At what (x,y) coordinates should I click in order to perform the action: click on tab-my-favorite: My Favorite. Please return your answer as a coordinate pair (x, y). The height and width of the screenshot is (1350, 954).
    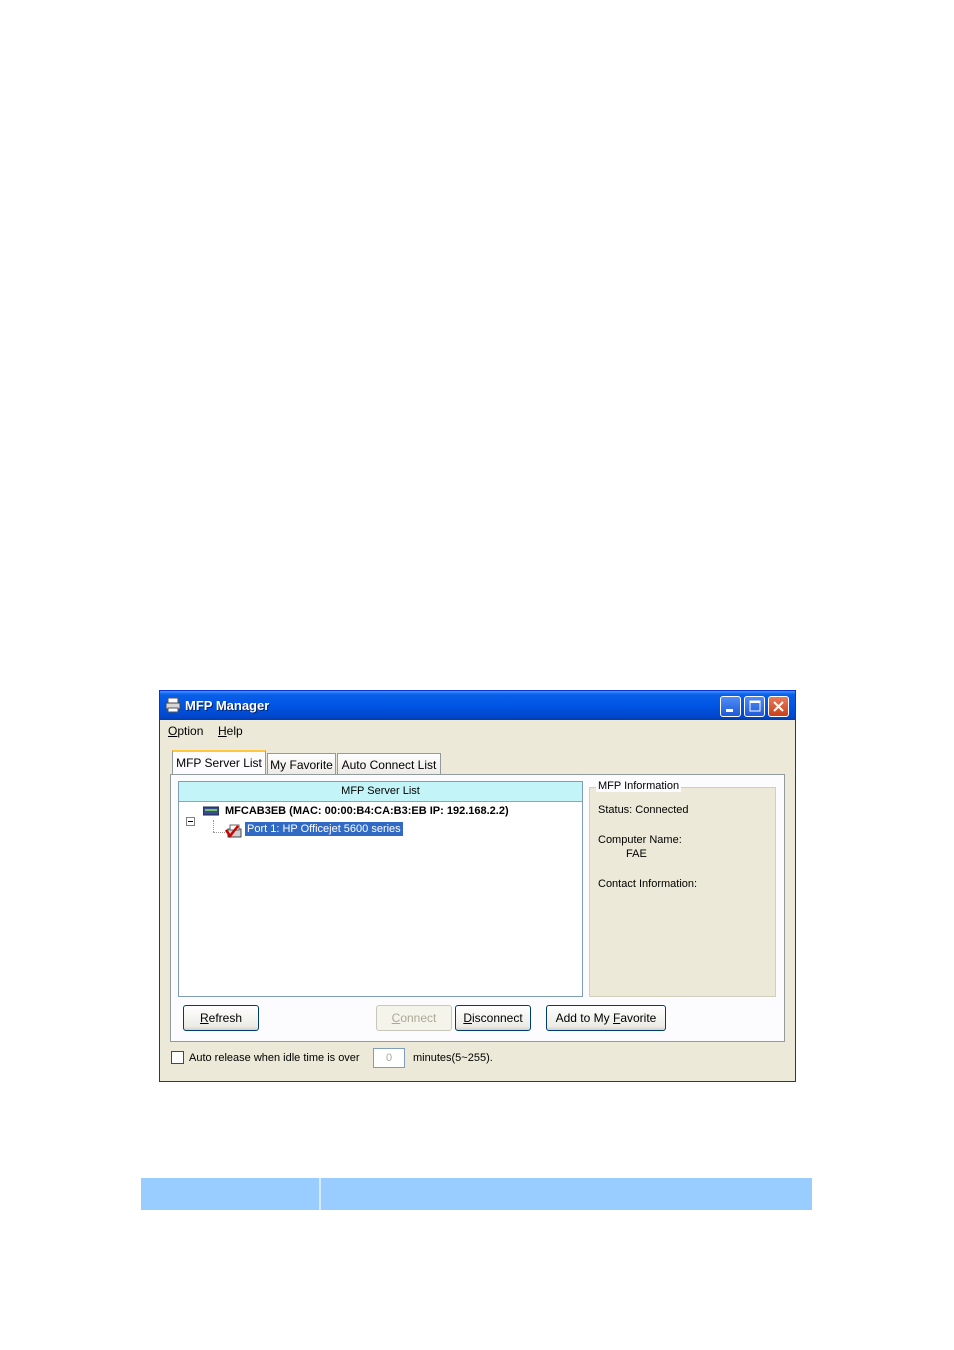
    Looking at the image, I should click on (301, 763).